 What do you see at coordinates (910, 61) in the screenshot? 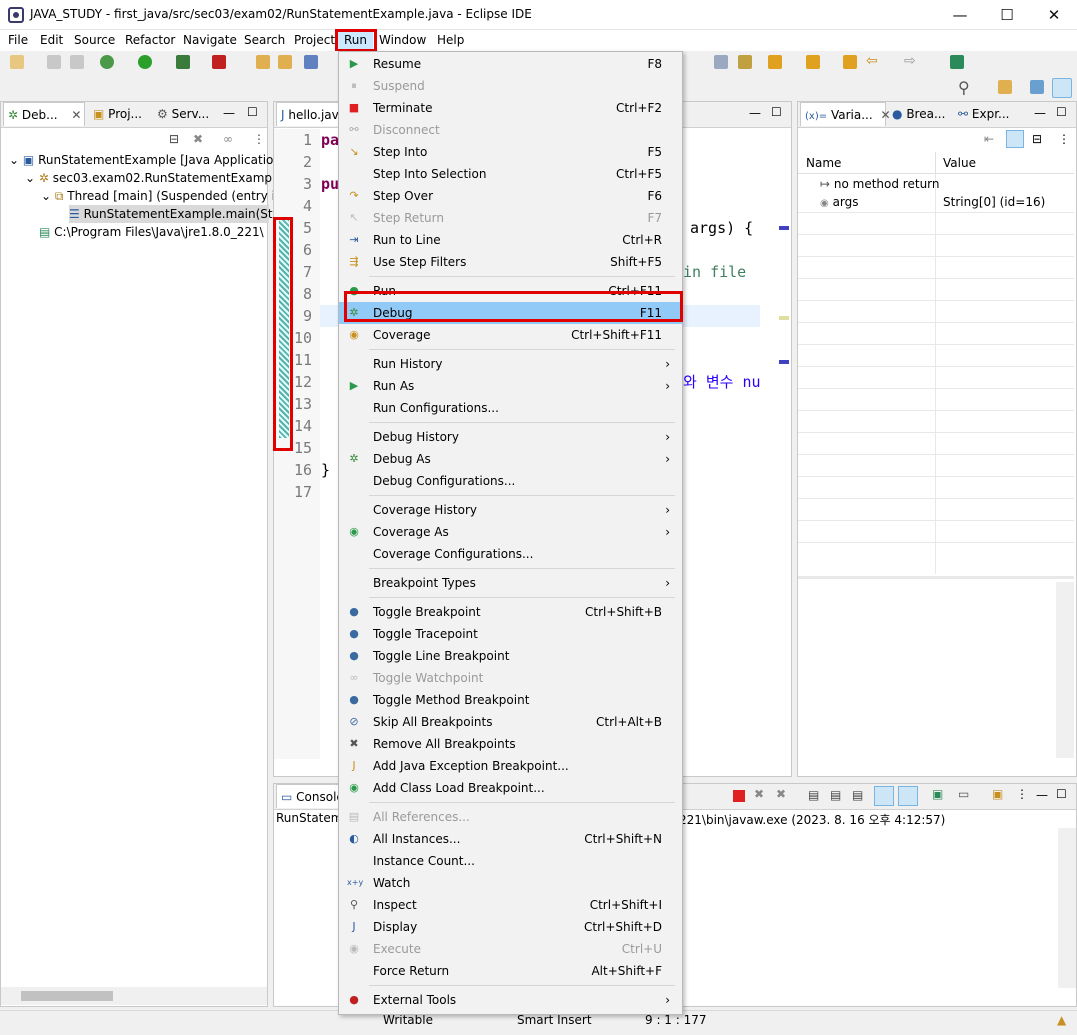
I see `forward-icon: ⇨` at bounding box center [910, 61].